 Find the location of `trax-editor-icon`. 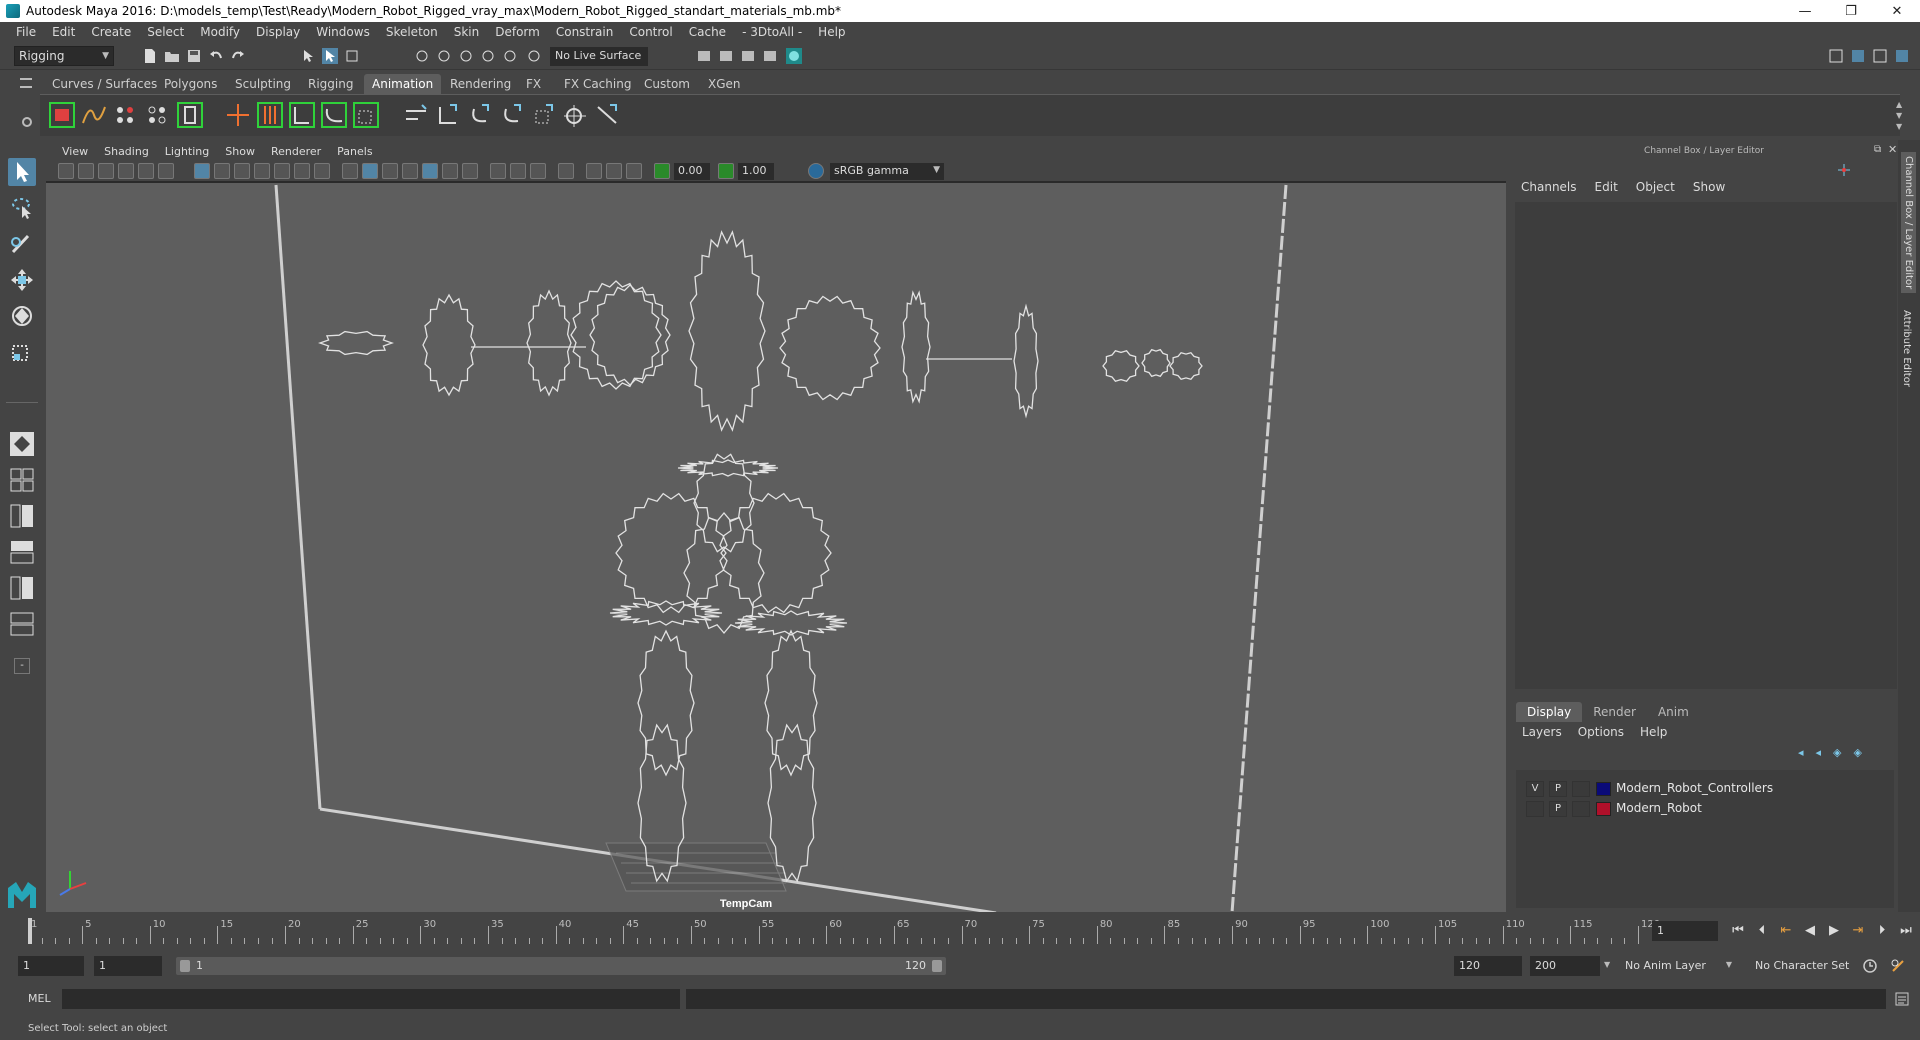

trax-editor-icon is located at coordinates (158, 115).